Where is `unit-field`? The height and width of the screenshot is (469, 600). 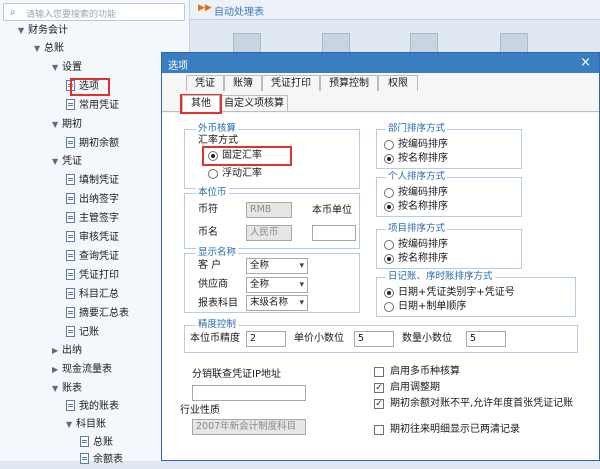
unit-field is located at coordinates (334, 233).